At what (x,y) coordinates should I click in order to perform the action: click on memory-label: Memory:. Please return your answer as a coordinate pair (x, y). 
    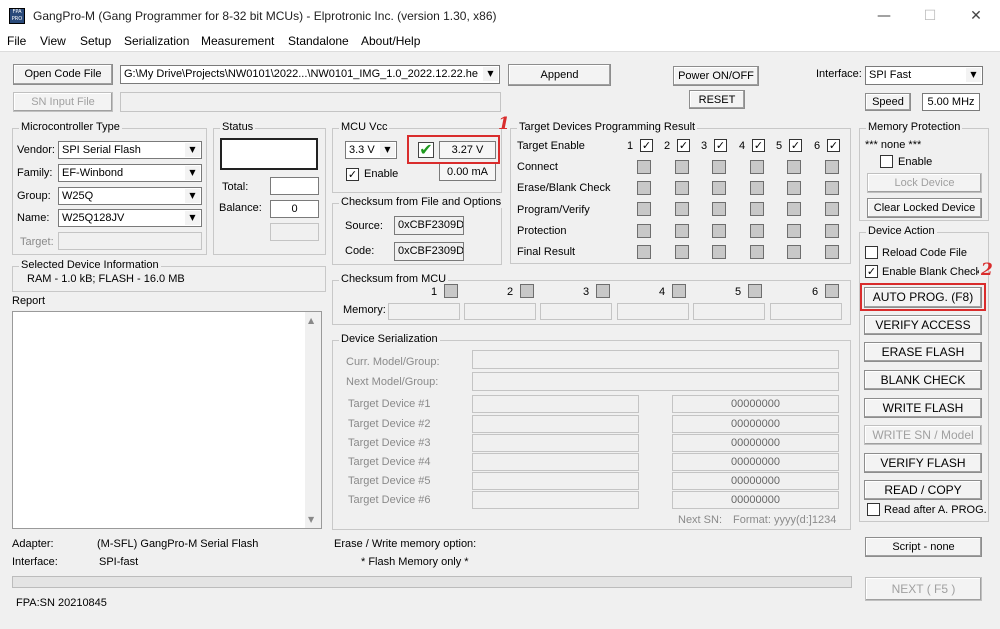
    Looking at the image, I should click on (364, 310).